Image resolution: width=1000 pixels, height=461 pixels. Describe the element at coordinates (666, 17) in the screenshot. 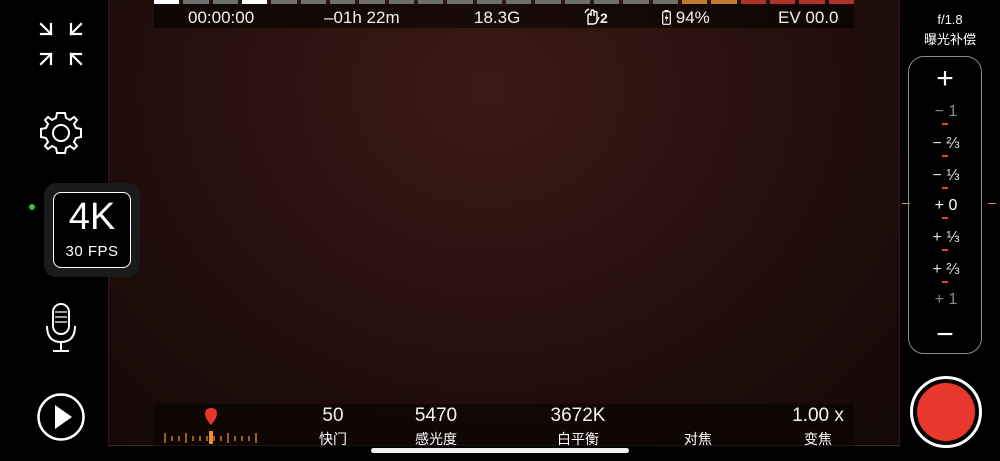

I see `battery-charging-icon` at that location.